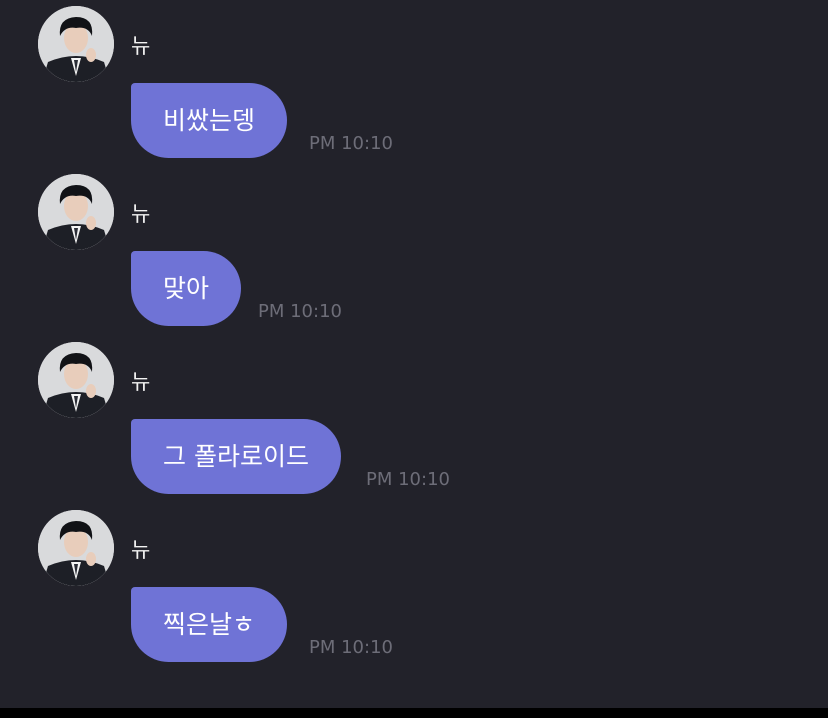 The width and height of the screenshot is (828, 718). Describe the element at coordinates (414, 713) in the screenshot. I see `bottom-bar` at that location.